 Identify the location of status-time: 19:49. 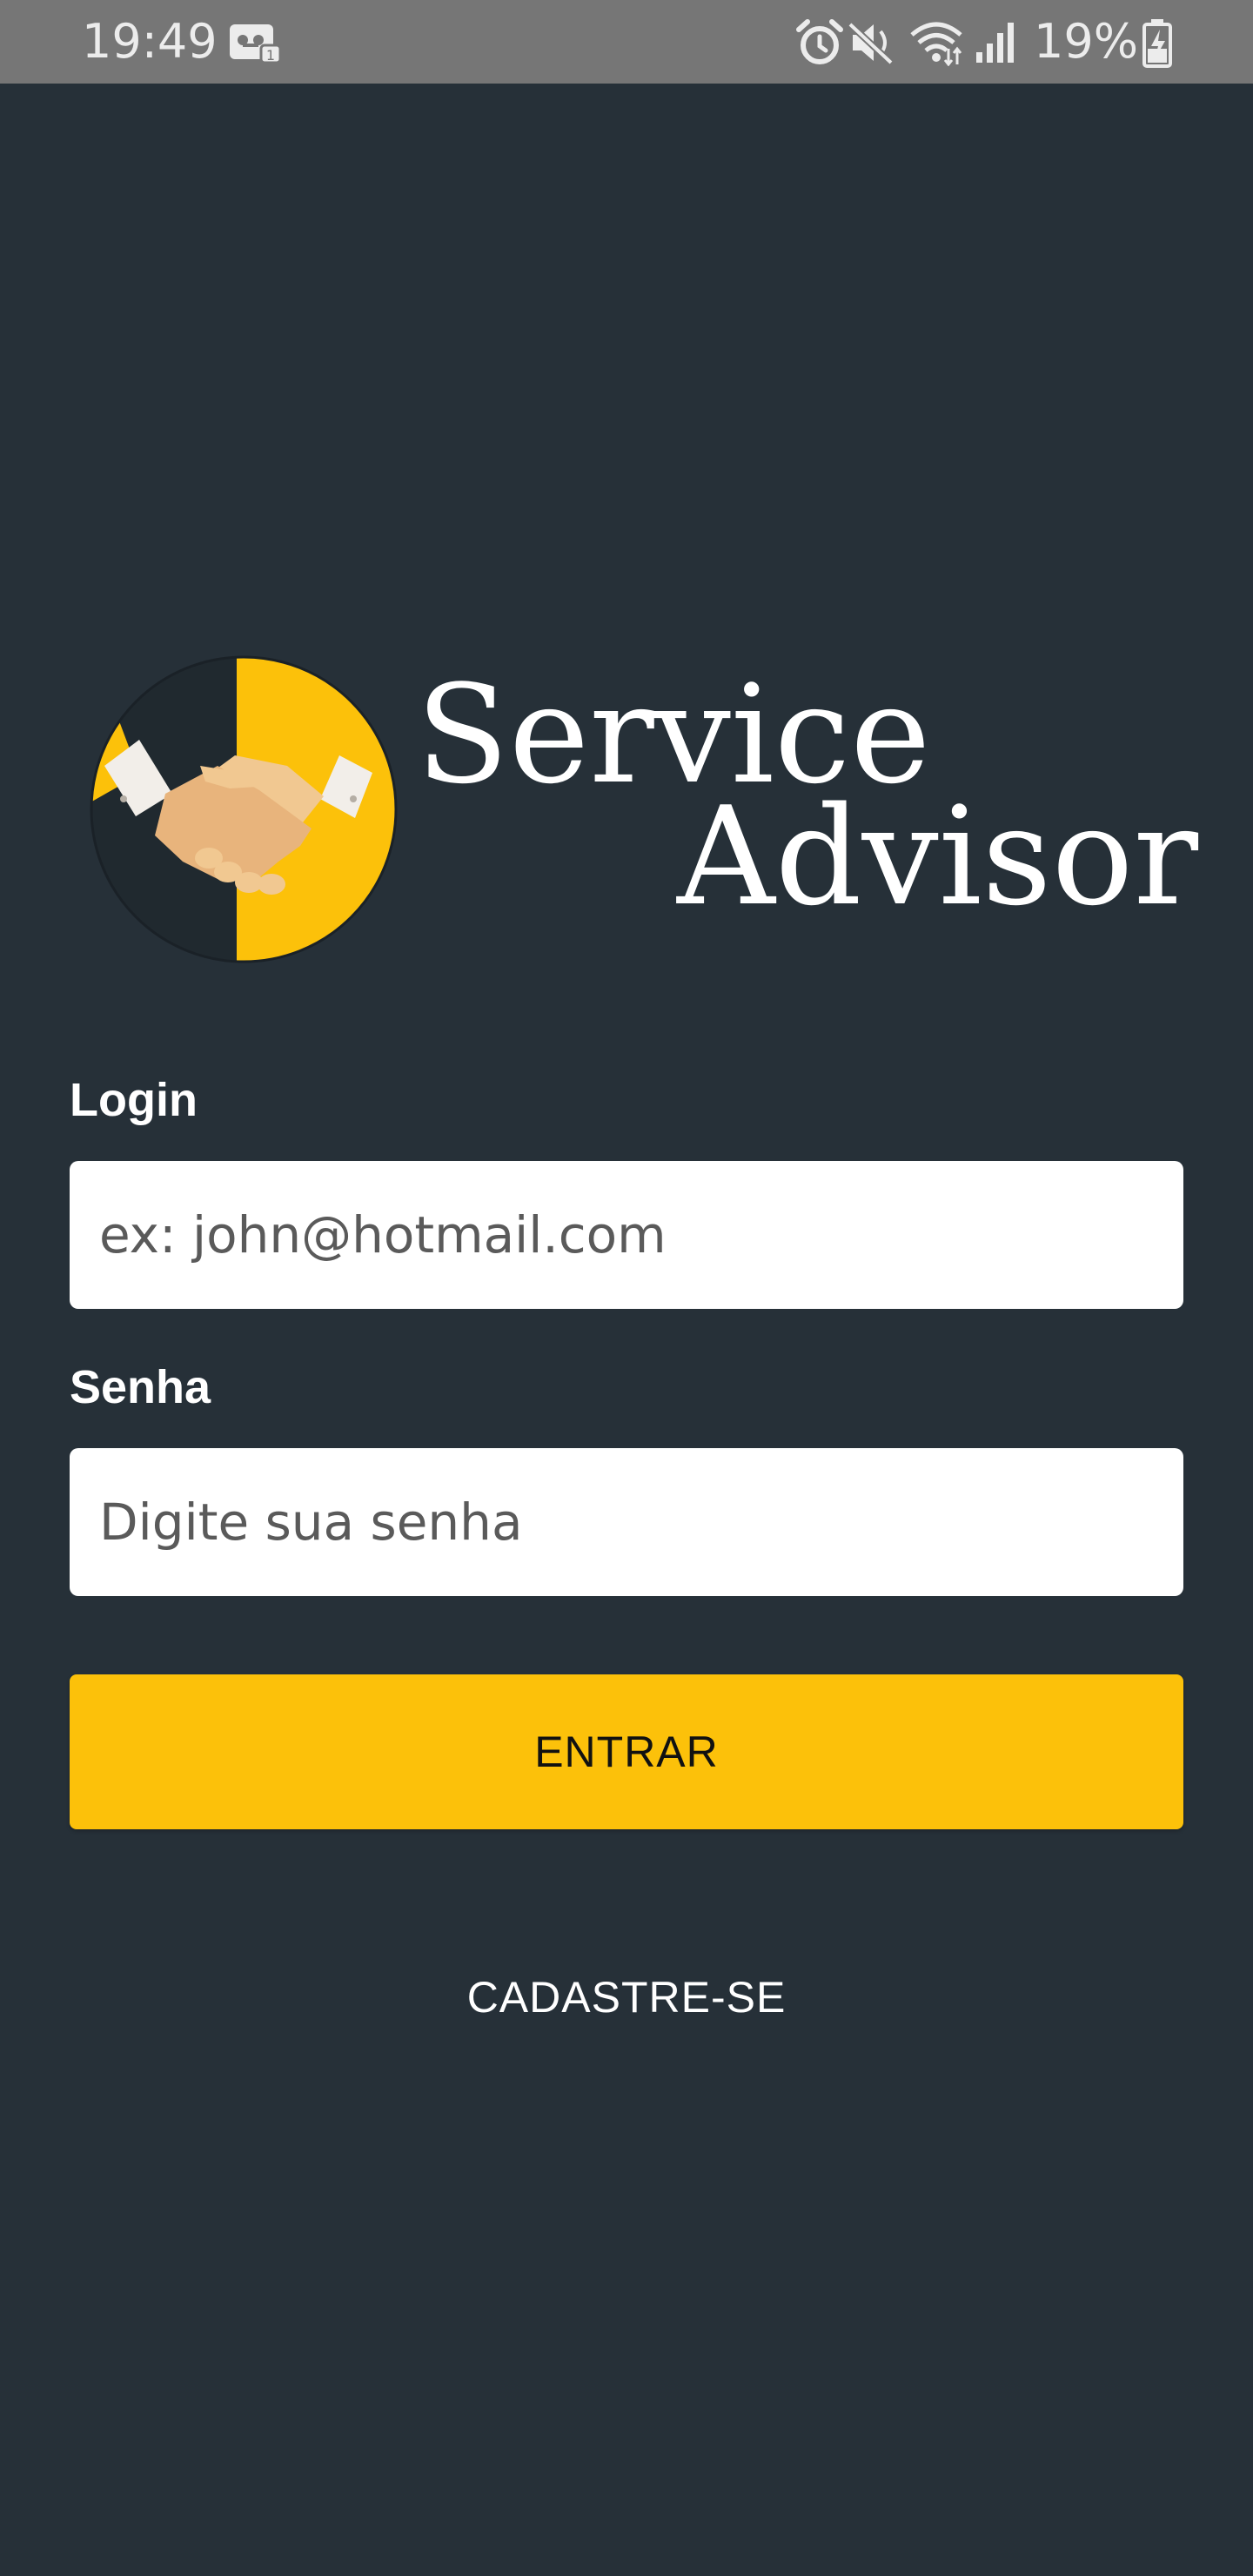
(150, 41).